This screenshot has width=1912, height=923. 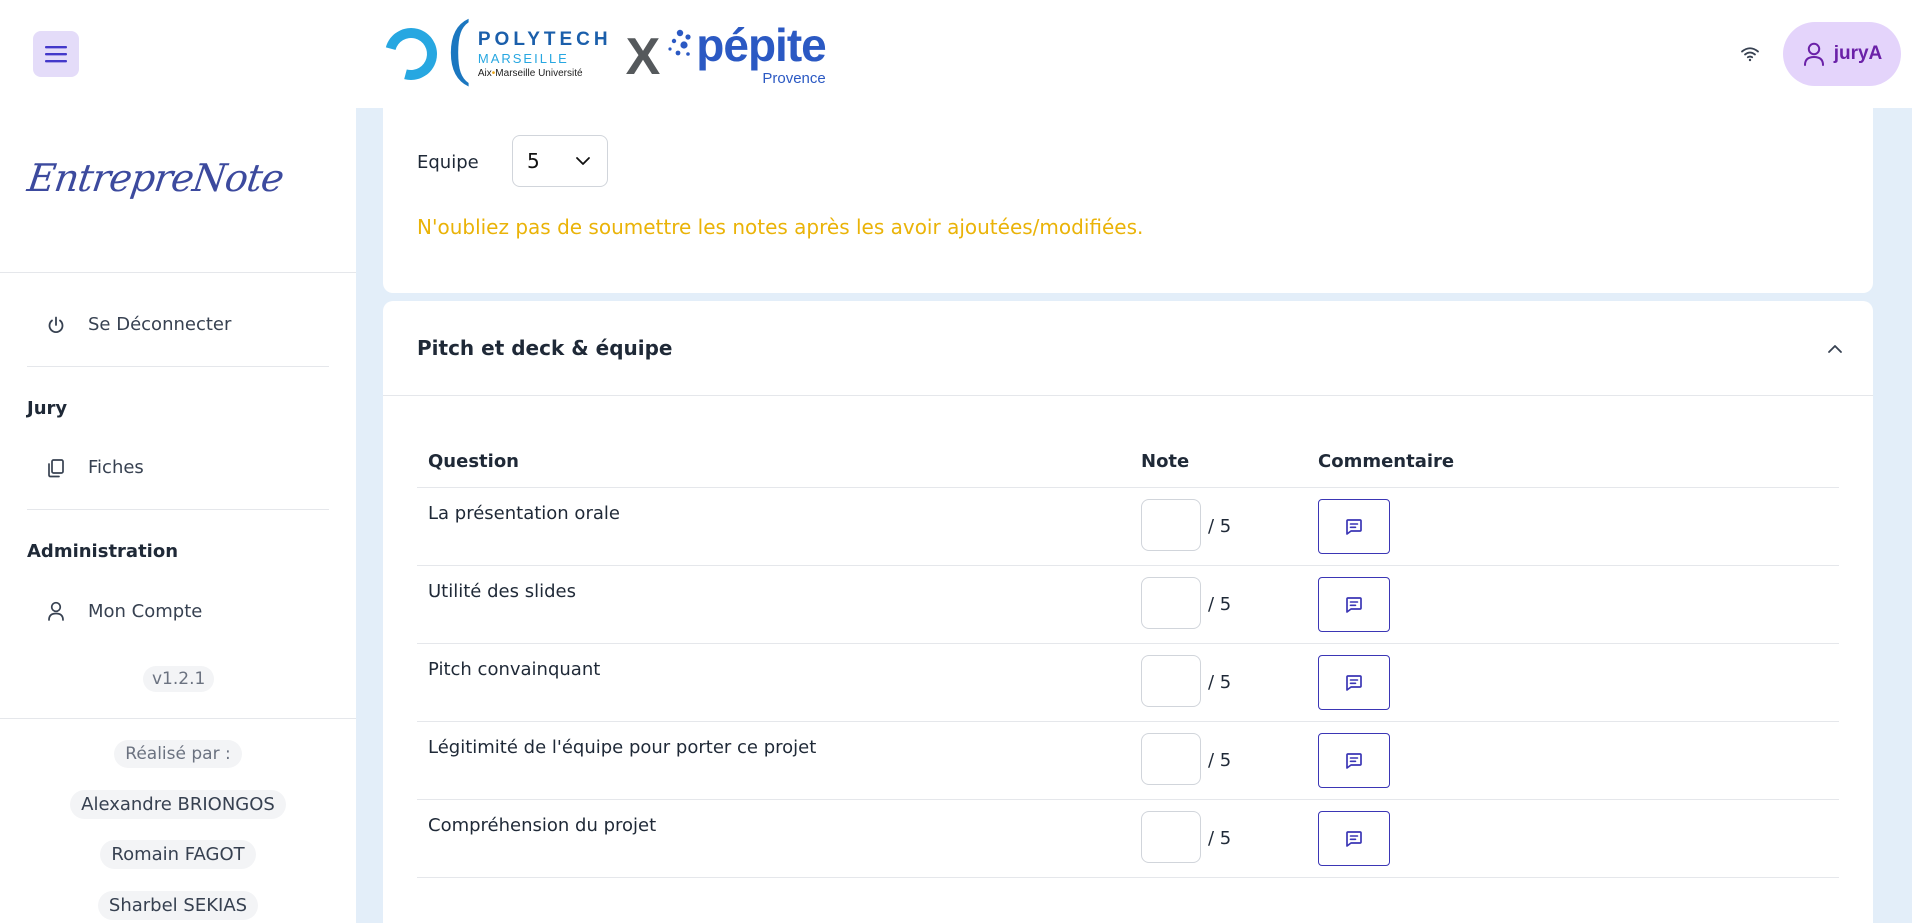 I want to click on user-menu-button: juryA, so click(x=1842, y=54).